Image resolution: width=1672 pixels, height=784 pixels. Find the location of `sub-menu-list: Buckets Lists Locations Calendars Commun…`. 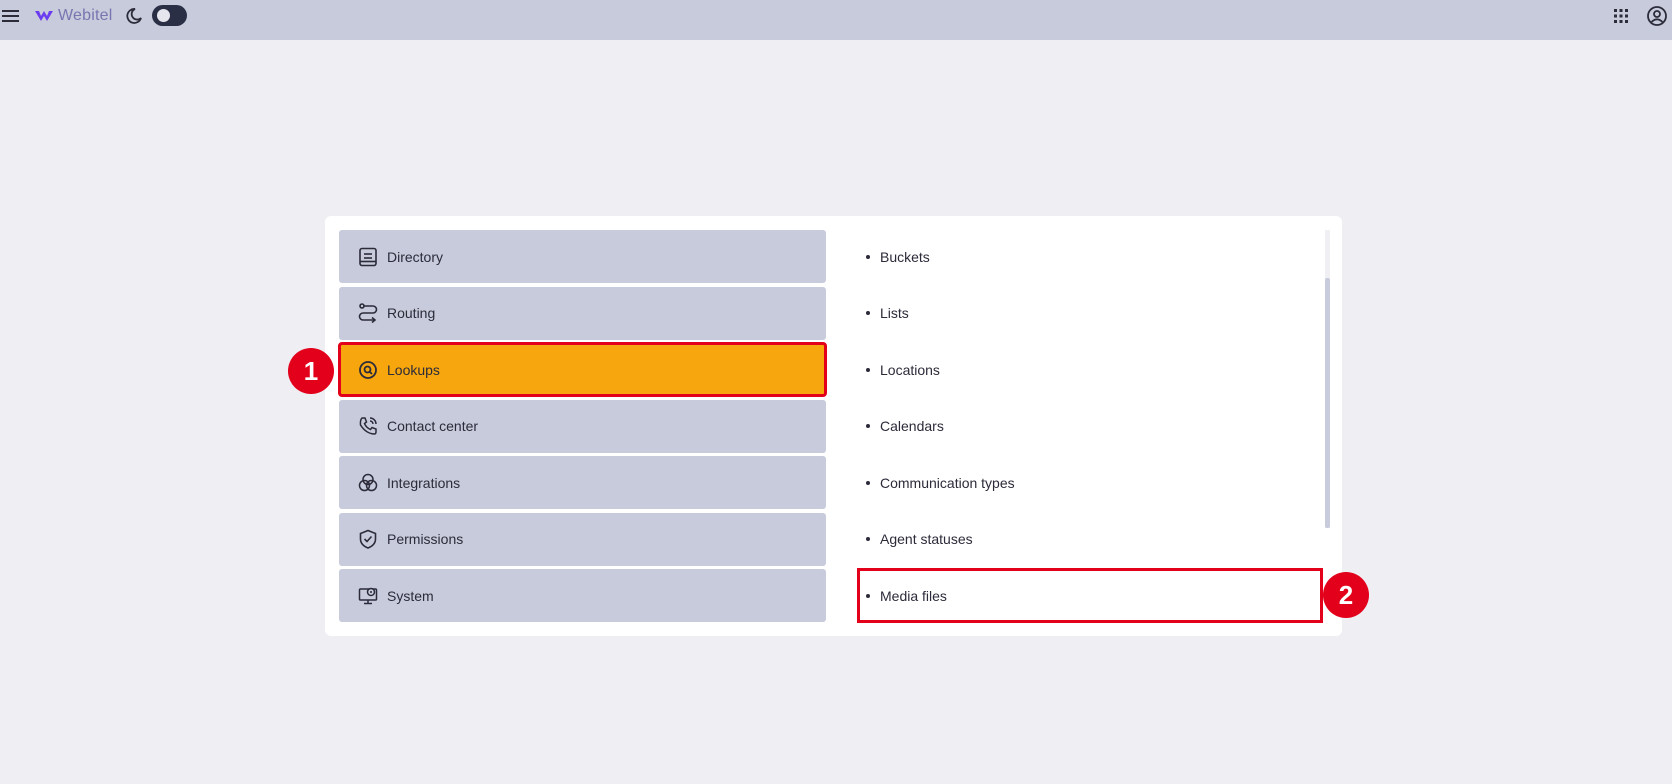

sub-menu-list: Buckets Lists Locations Calendars Commun… is located at coordinates (1090, 428).